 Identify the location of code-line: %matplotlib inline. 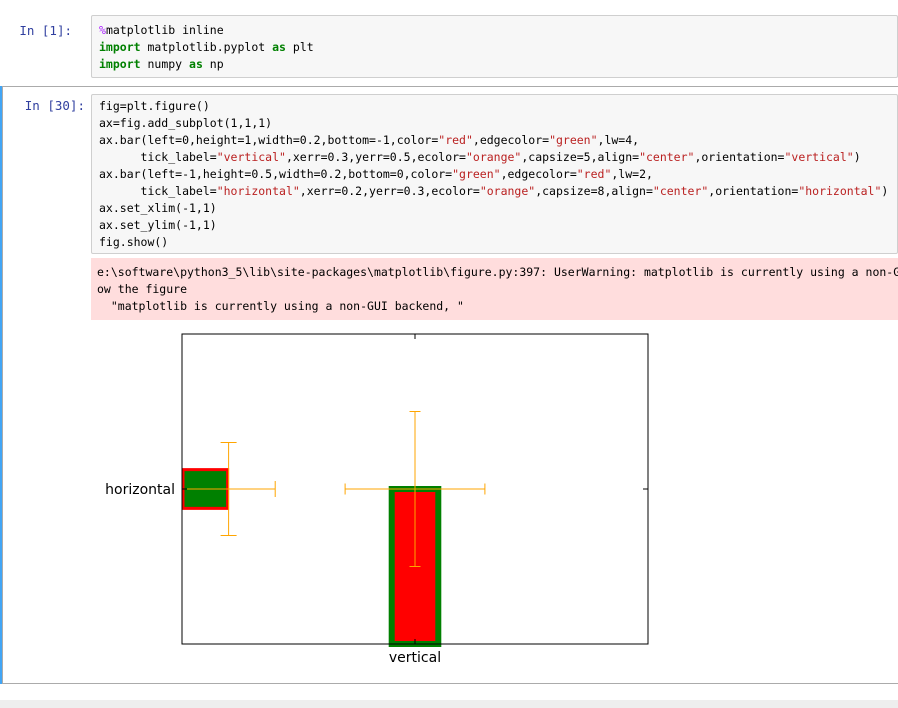
(161, 30).